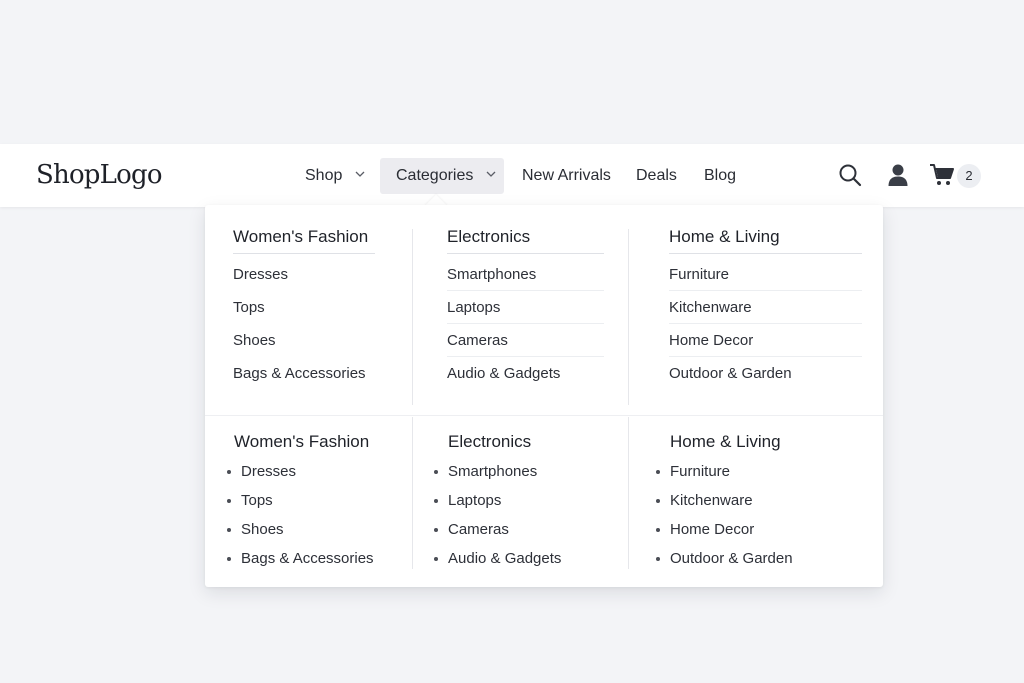 The width and height of the screenshot is (1024, 683). What do you see at coordinates (99, 175) in the screenshot?
I see `shop-logo: ShopLogo` at bounding box center [99, 175].